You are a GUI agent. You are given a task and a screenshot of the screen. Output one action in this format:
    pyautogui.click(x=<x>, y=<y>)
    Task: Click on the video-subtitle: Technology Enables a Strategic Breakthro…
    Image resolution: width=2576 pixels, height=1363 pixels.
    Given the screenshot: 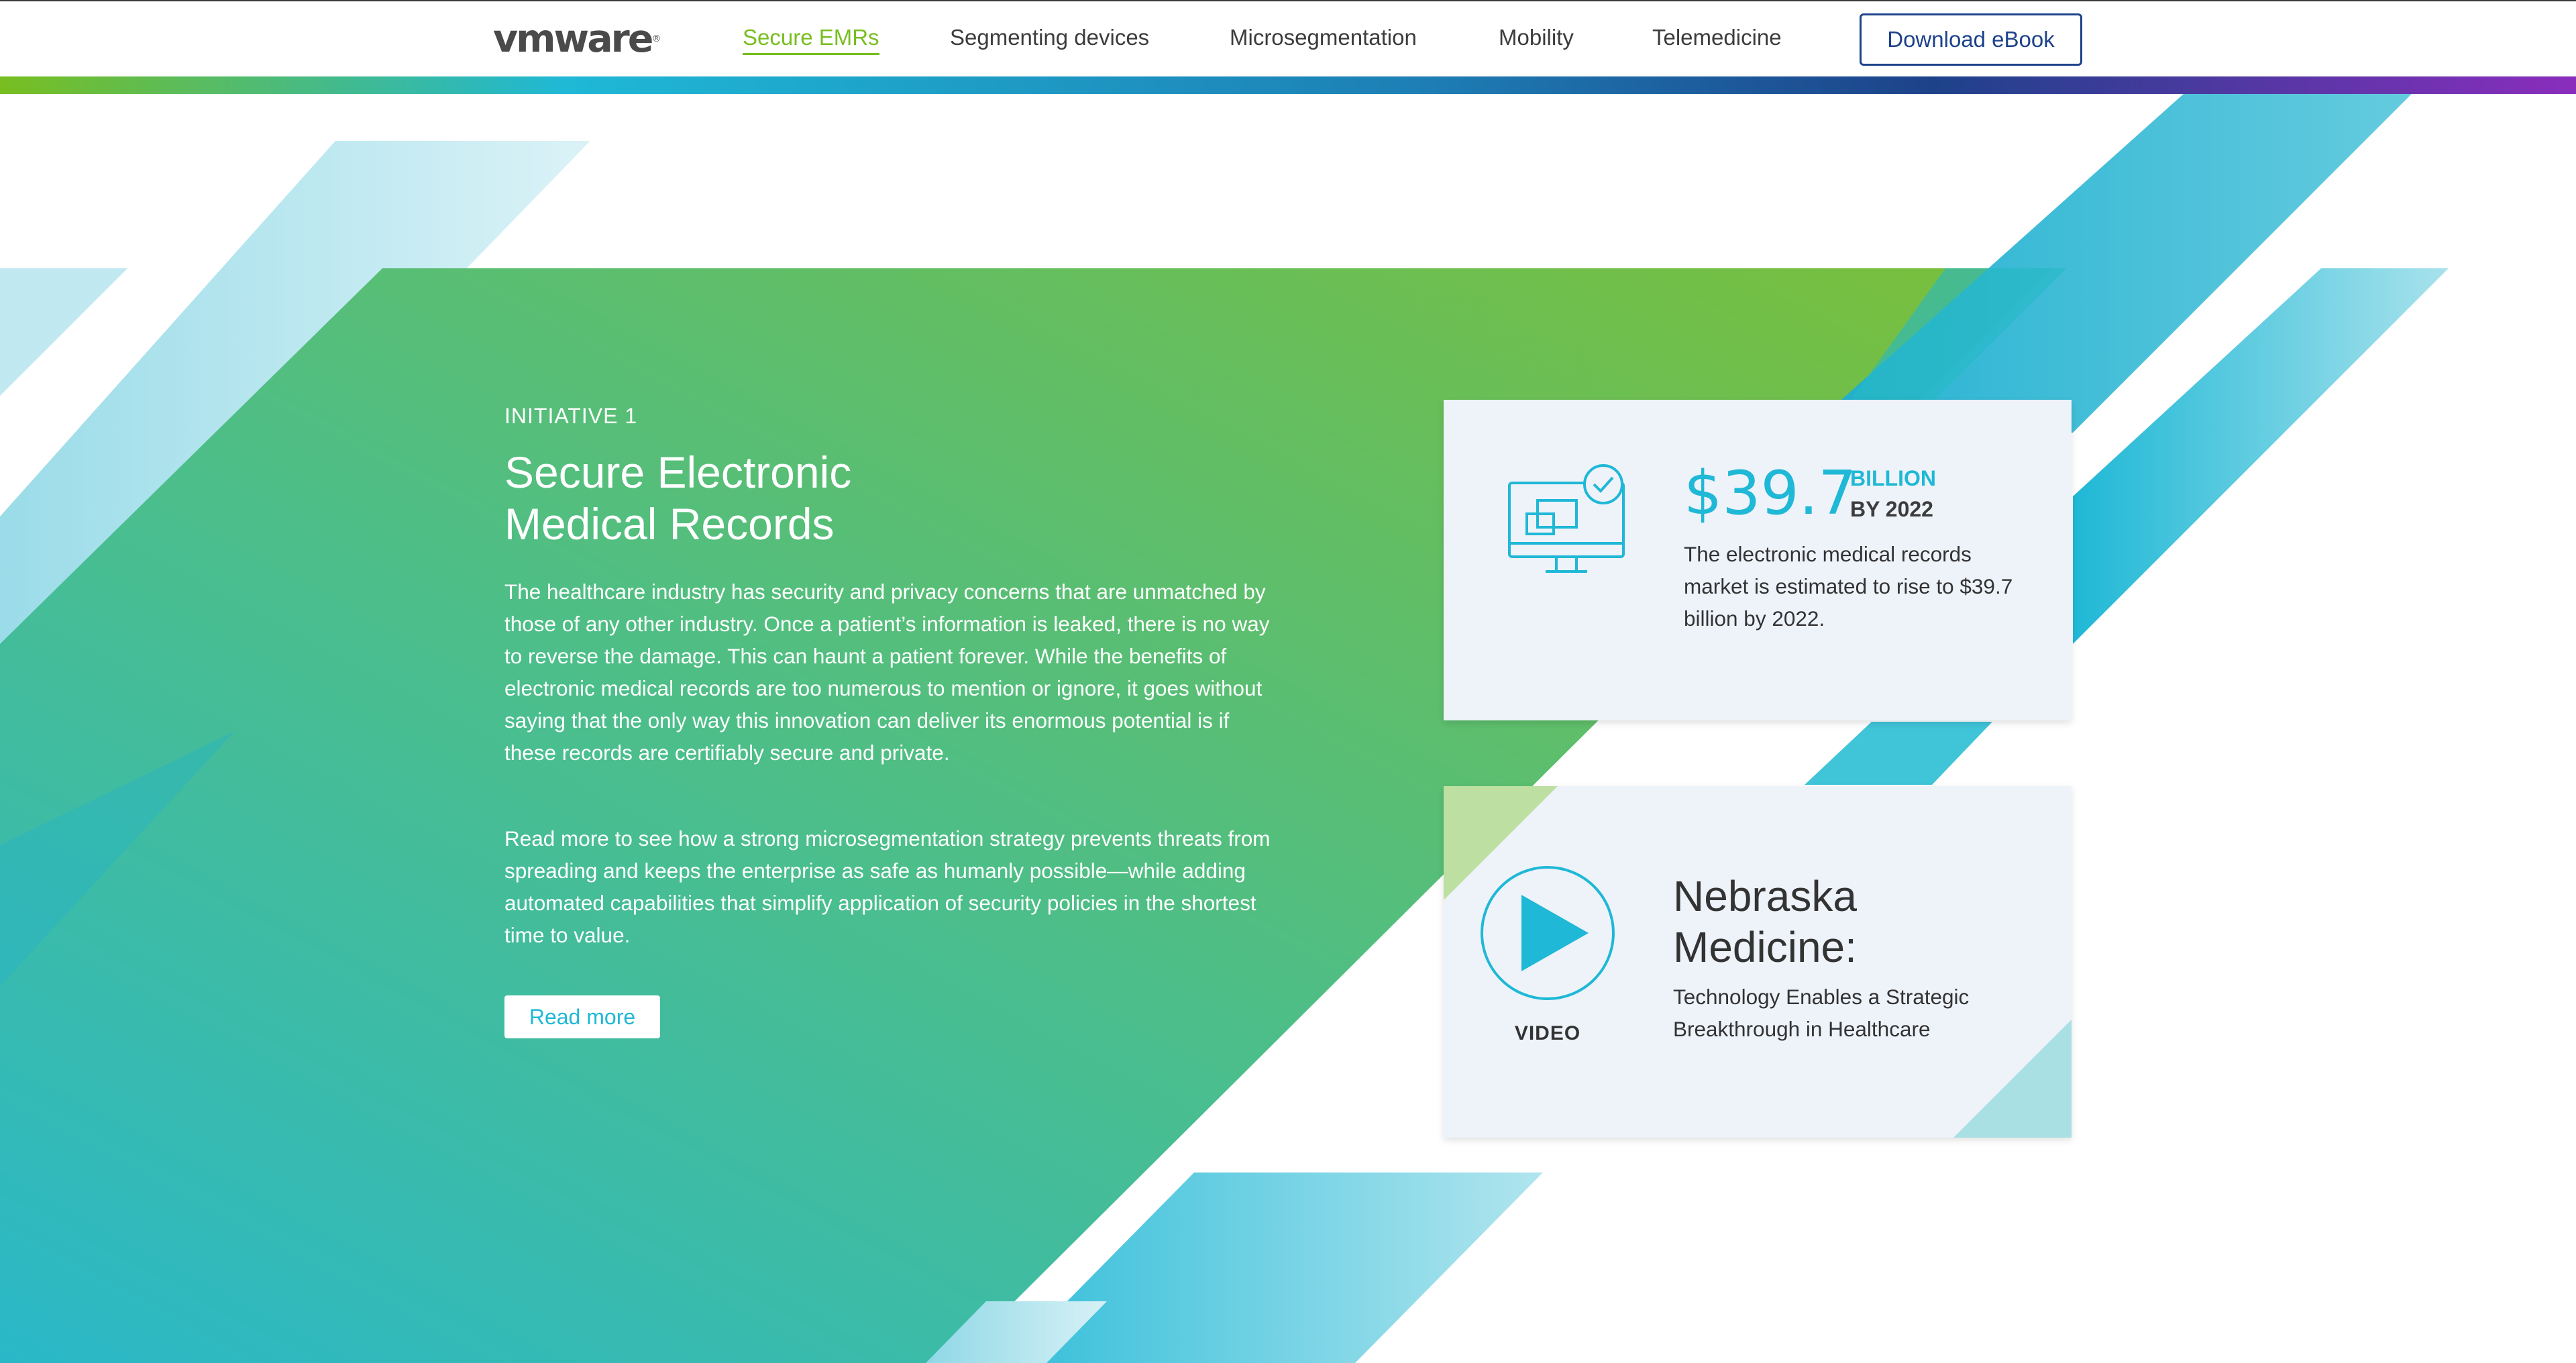 What is the action you would take?
    pyautogui.click(x=1821, y=1013)
    